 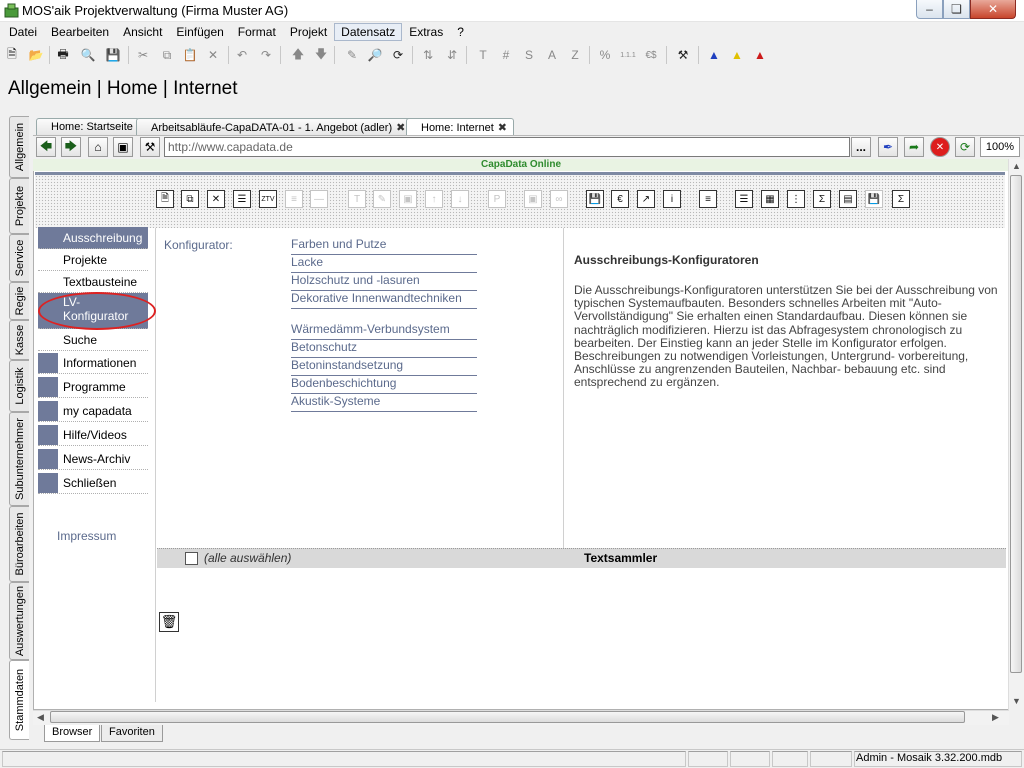 What do you see at coordinates (1000, 147) in the screenshot?
I see `zoom-level: 100%` at bounding box center [1000, 147].